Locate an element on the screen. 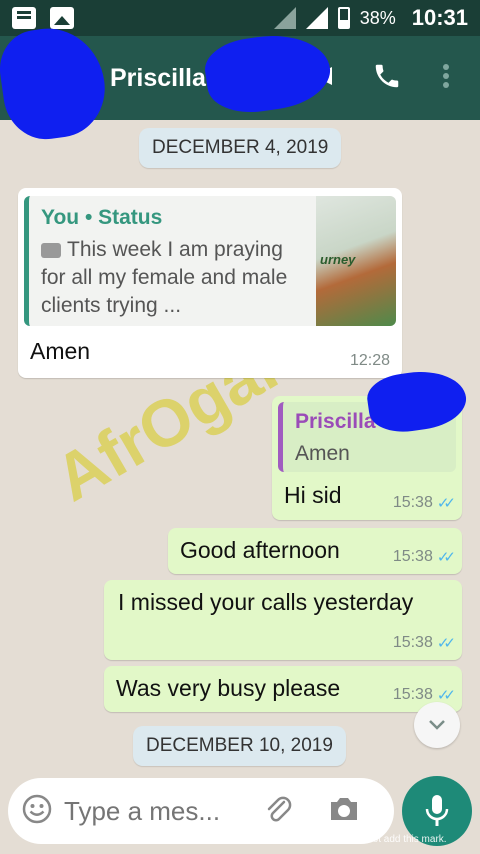 Image resolution: width=480 pixels, height=854 pixels. message-icon is located at coordinates (24, 18).